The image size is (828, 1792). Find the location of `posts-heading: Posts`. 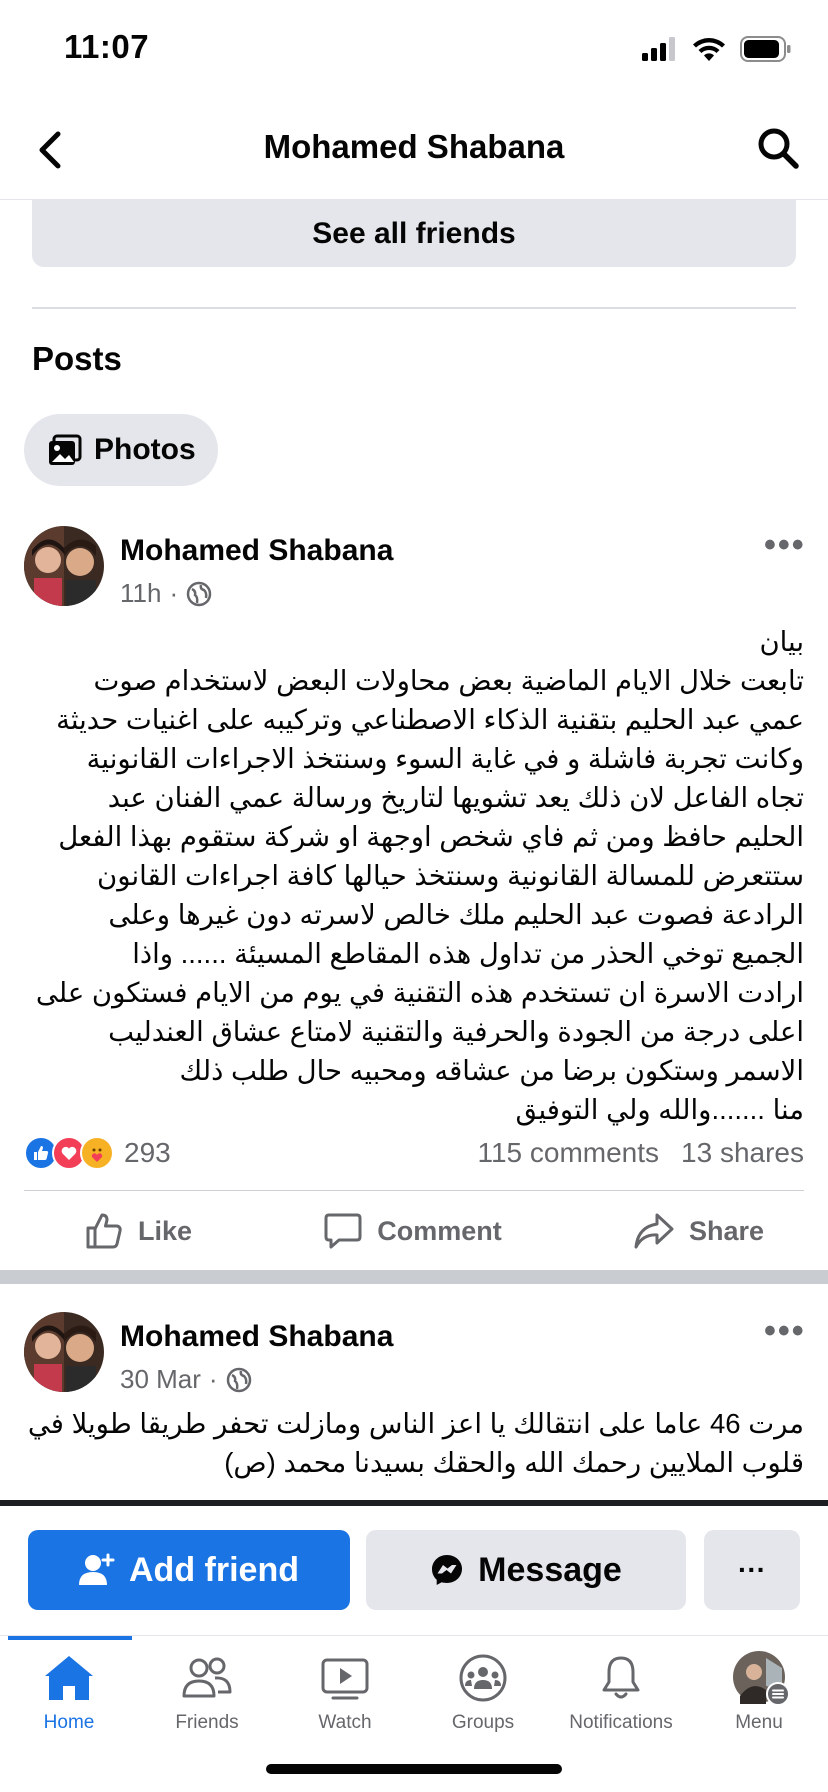

posts-heading: Posts is located at coordinates (77, 358).